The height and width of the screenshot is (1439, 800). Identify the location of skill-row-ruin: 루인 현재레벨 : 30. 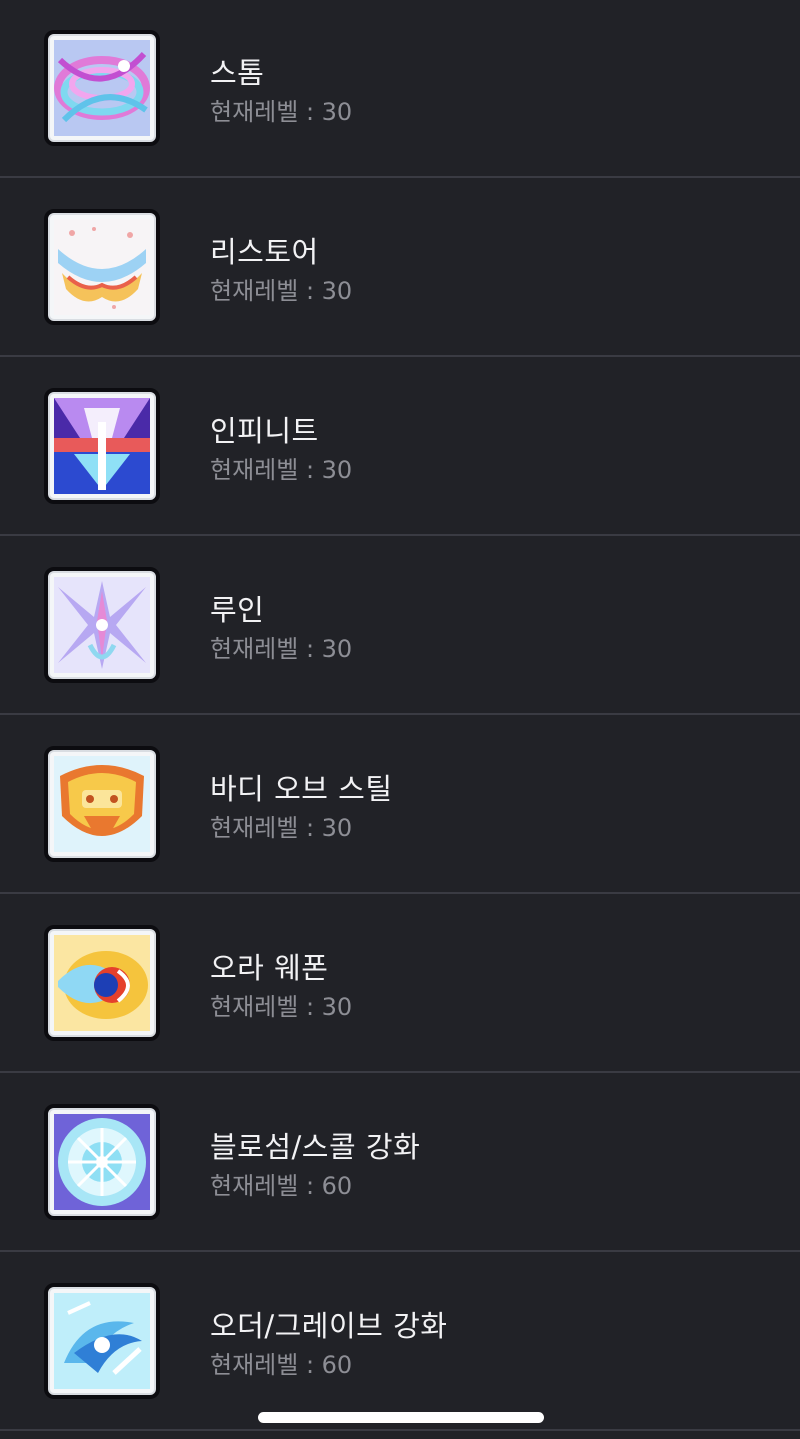
(400, 626).